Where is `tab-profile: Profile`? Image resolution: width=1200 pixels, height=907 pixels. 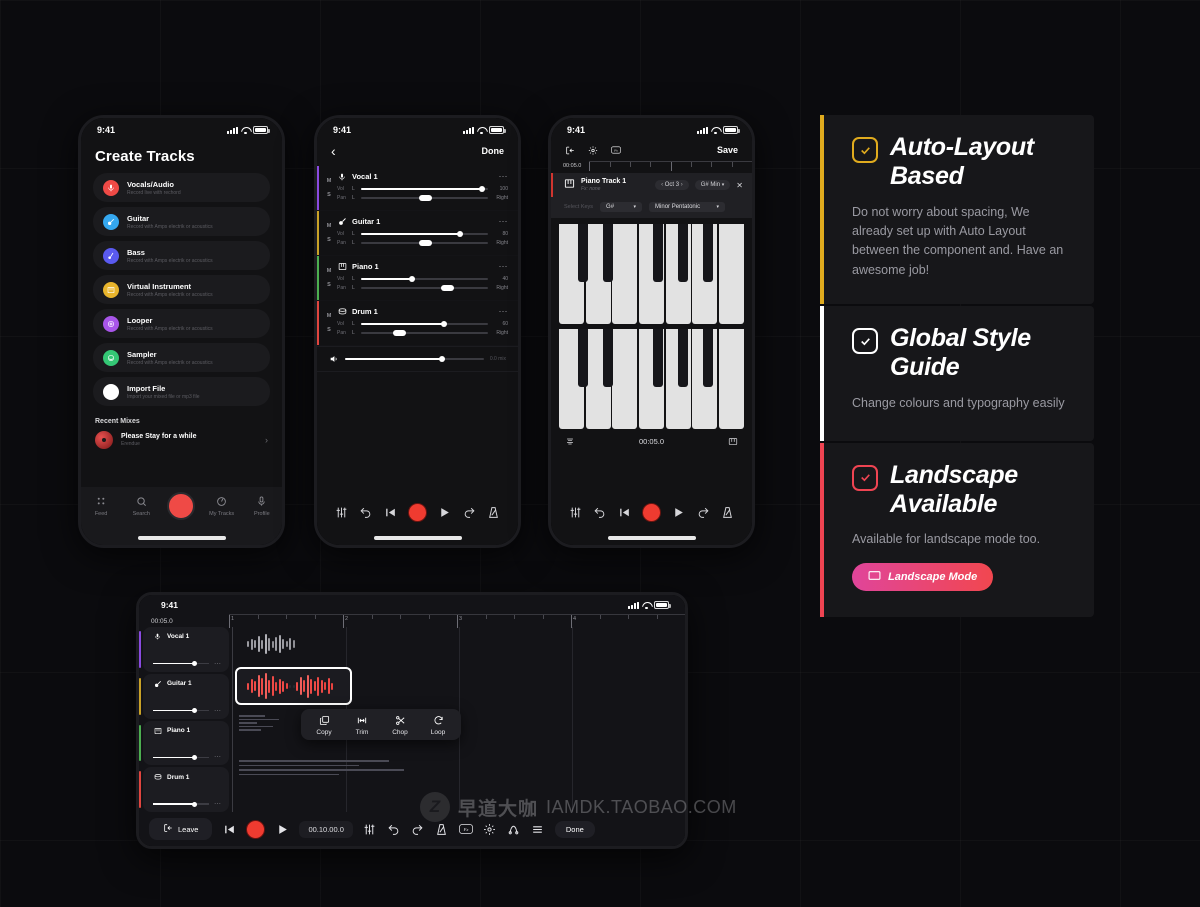 tab-profile: Profile is located at coordinates (262, 505).